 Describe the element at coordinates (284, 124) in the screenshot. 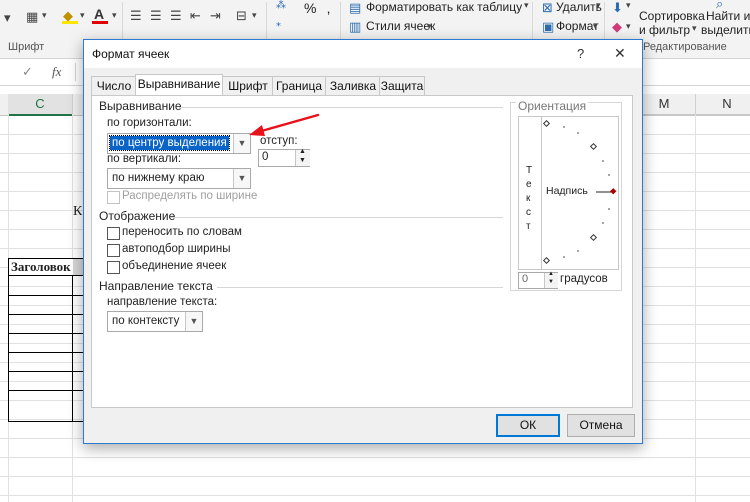

I see `annotation-arrow` at that location.